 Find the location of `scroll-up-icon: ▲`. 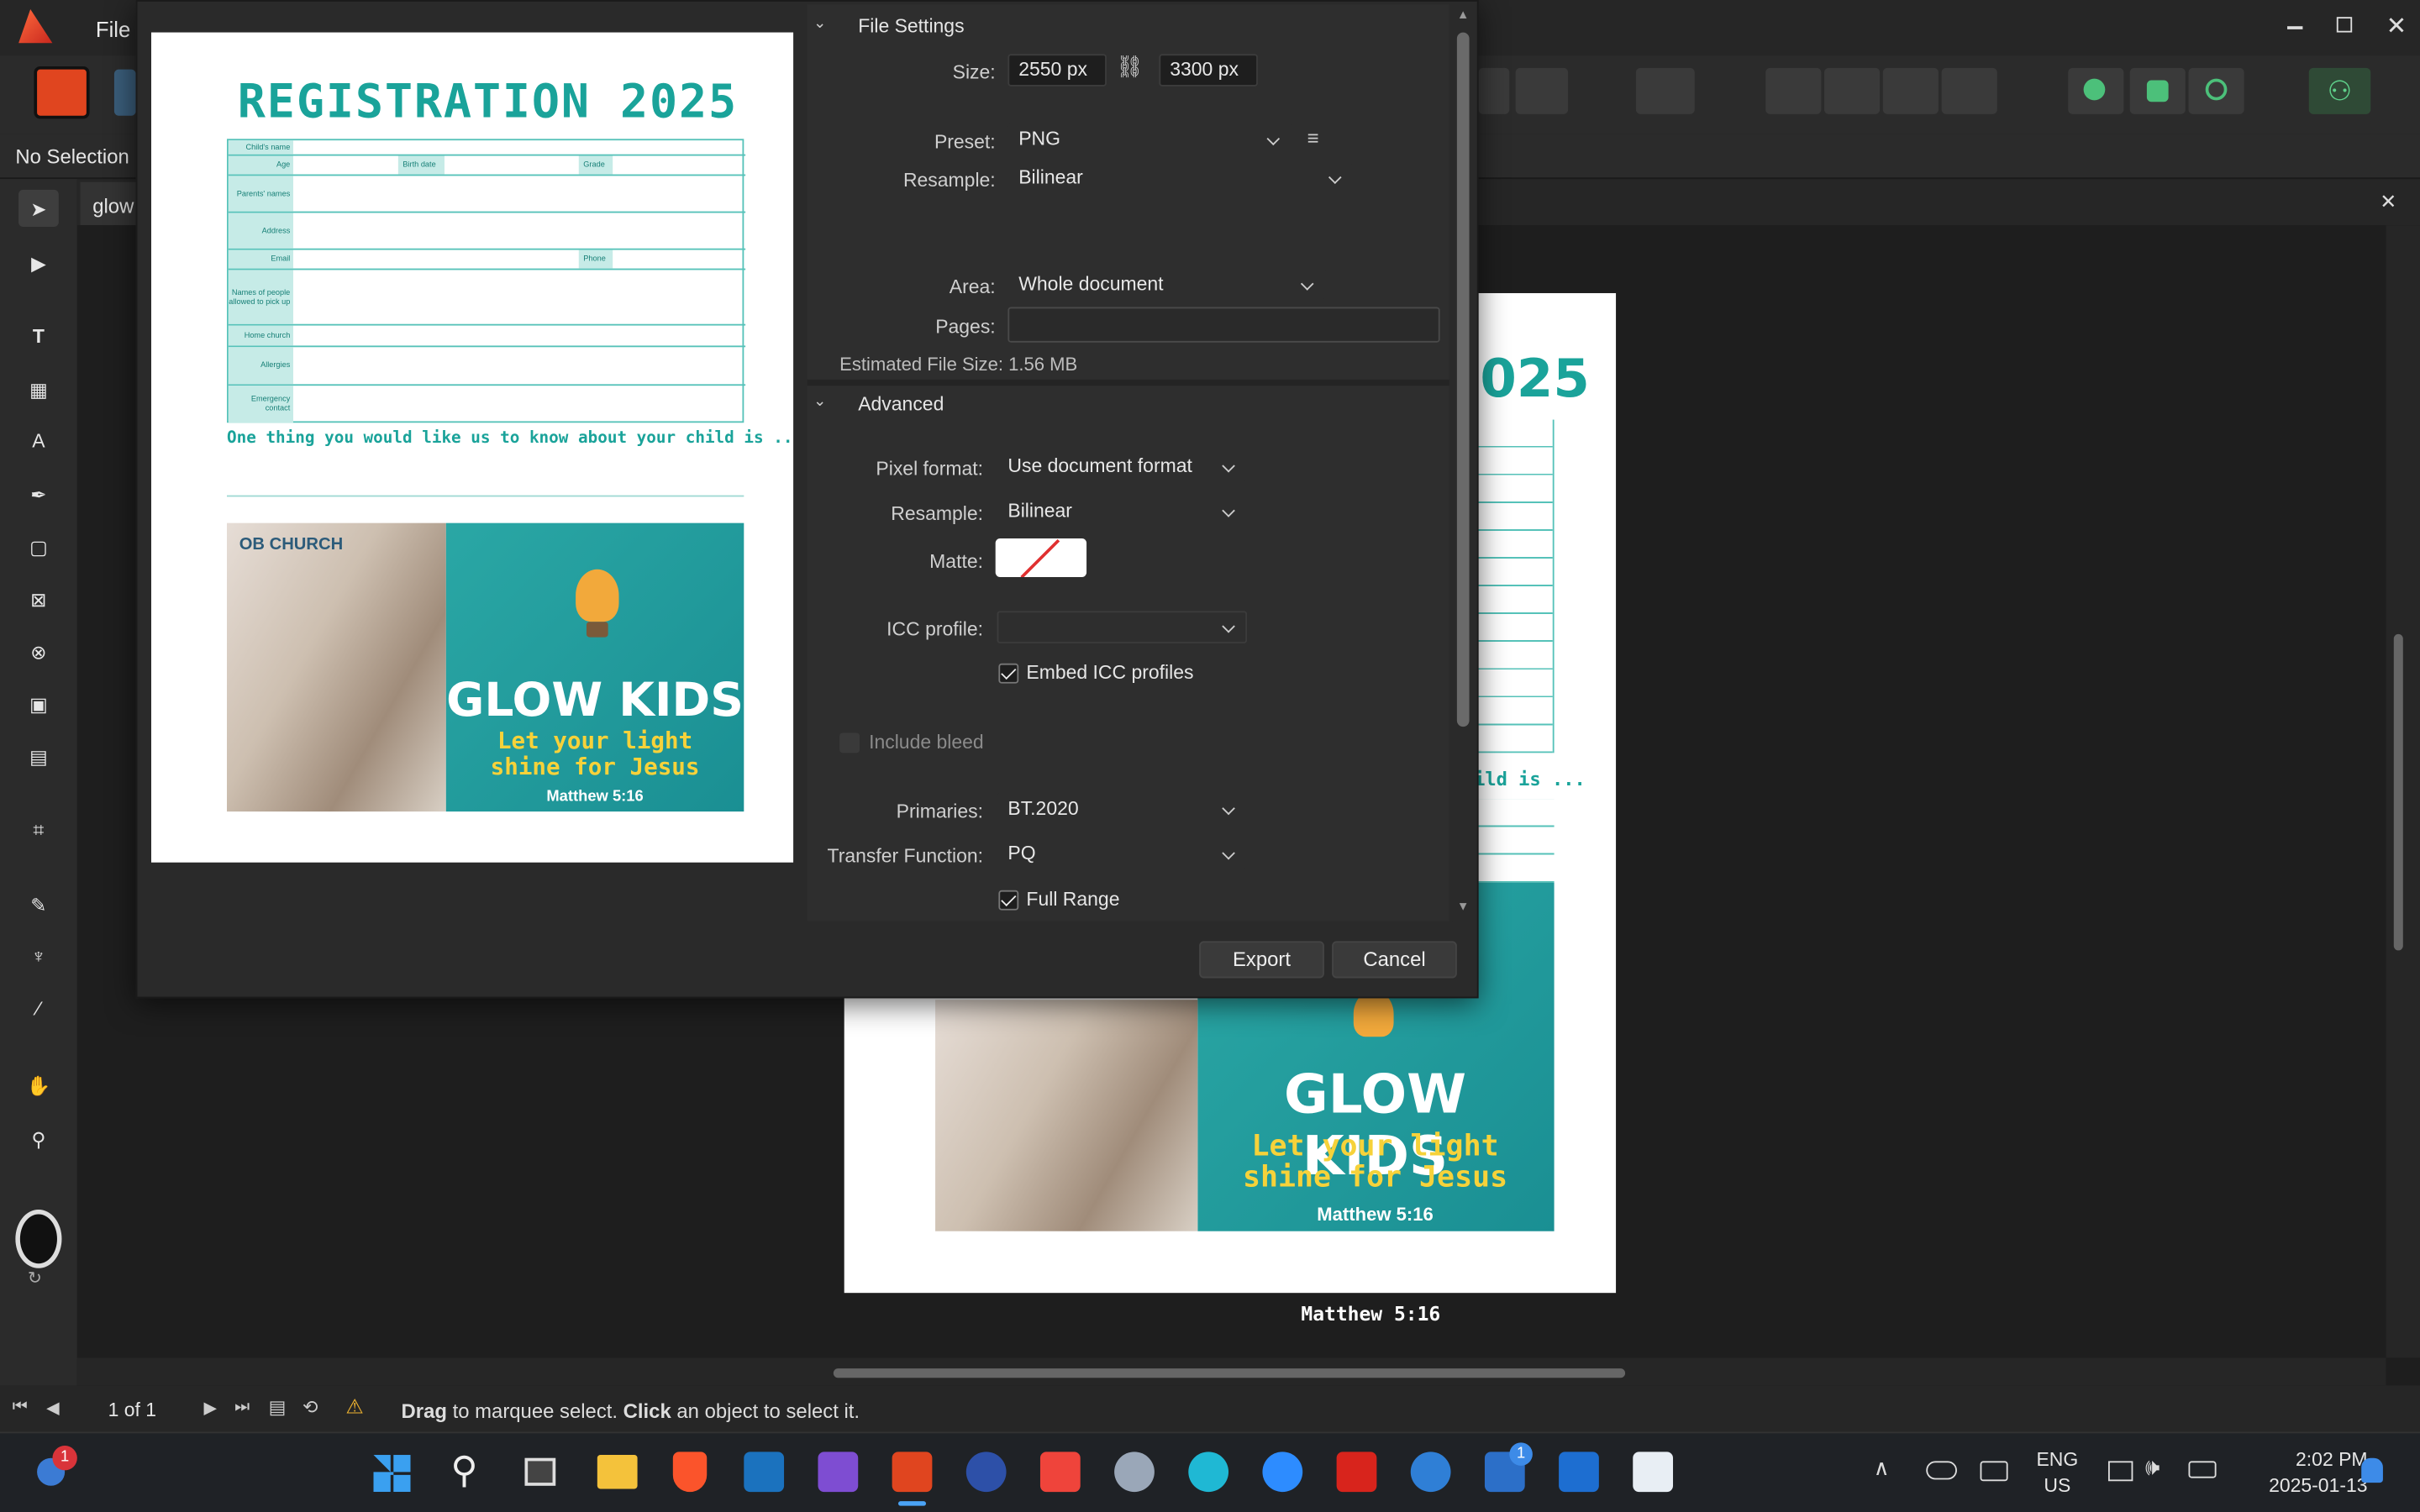

scroll-up-icon: ▲ is located at coordinates (1464, 15).